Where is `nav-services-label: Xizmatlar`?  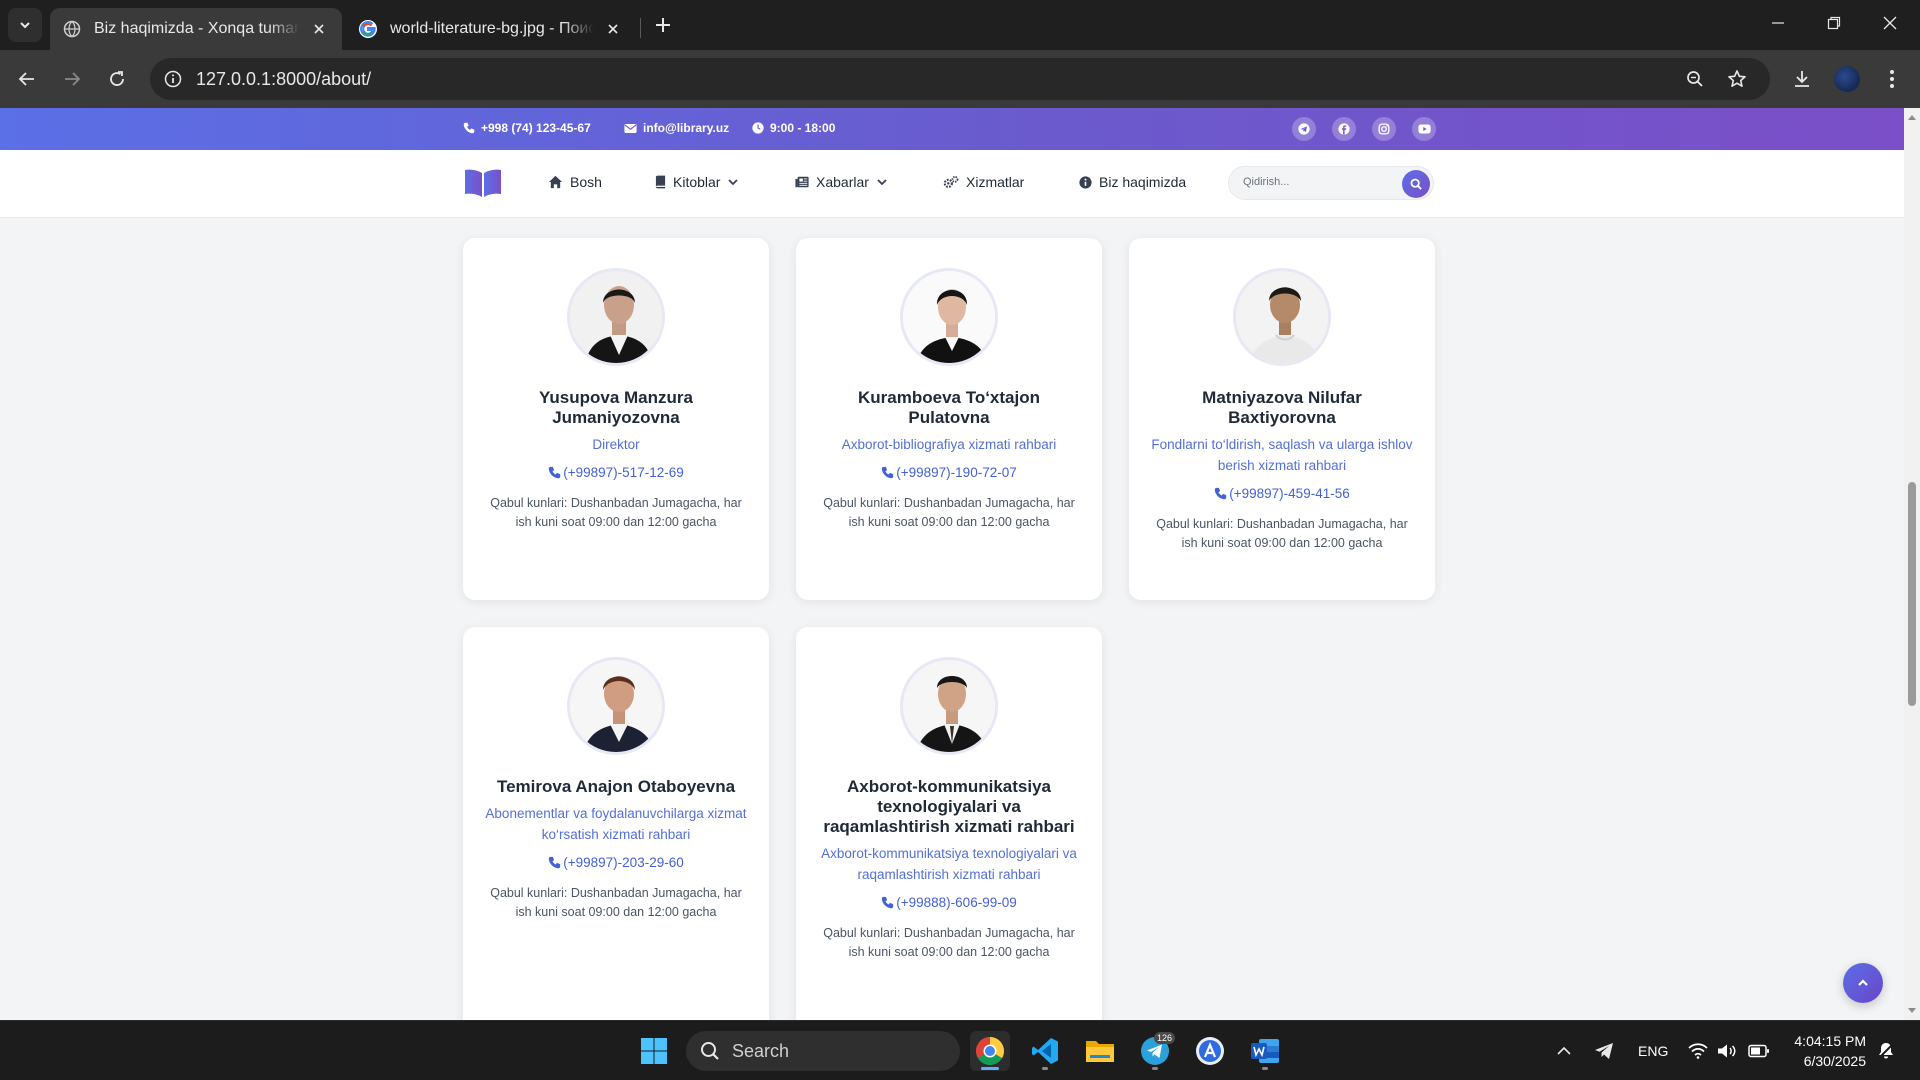 nav-services-label: Xizmatlar is located at coordinates (995, 182).